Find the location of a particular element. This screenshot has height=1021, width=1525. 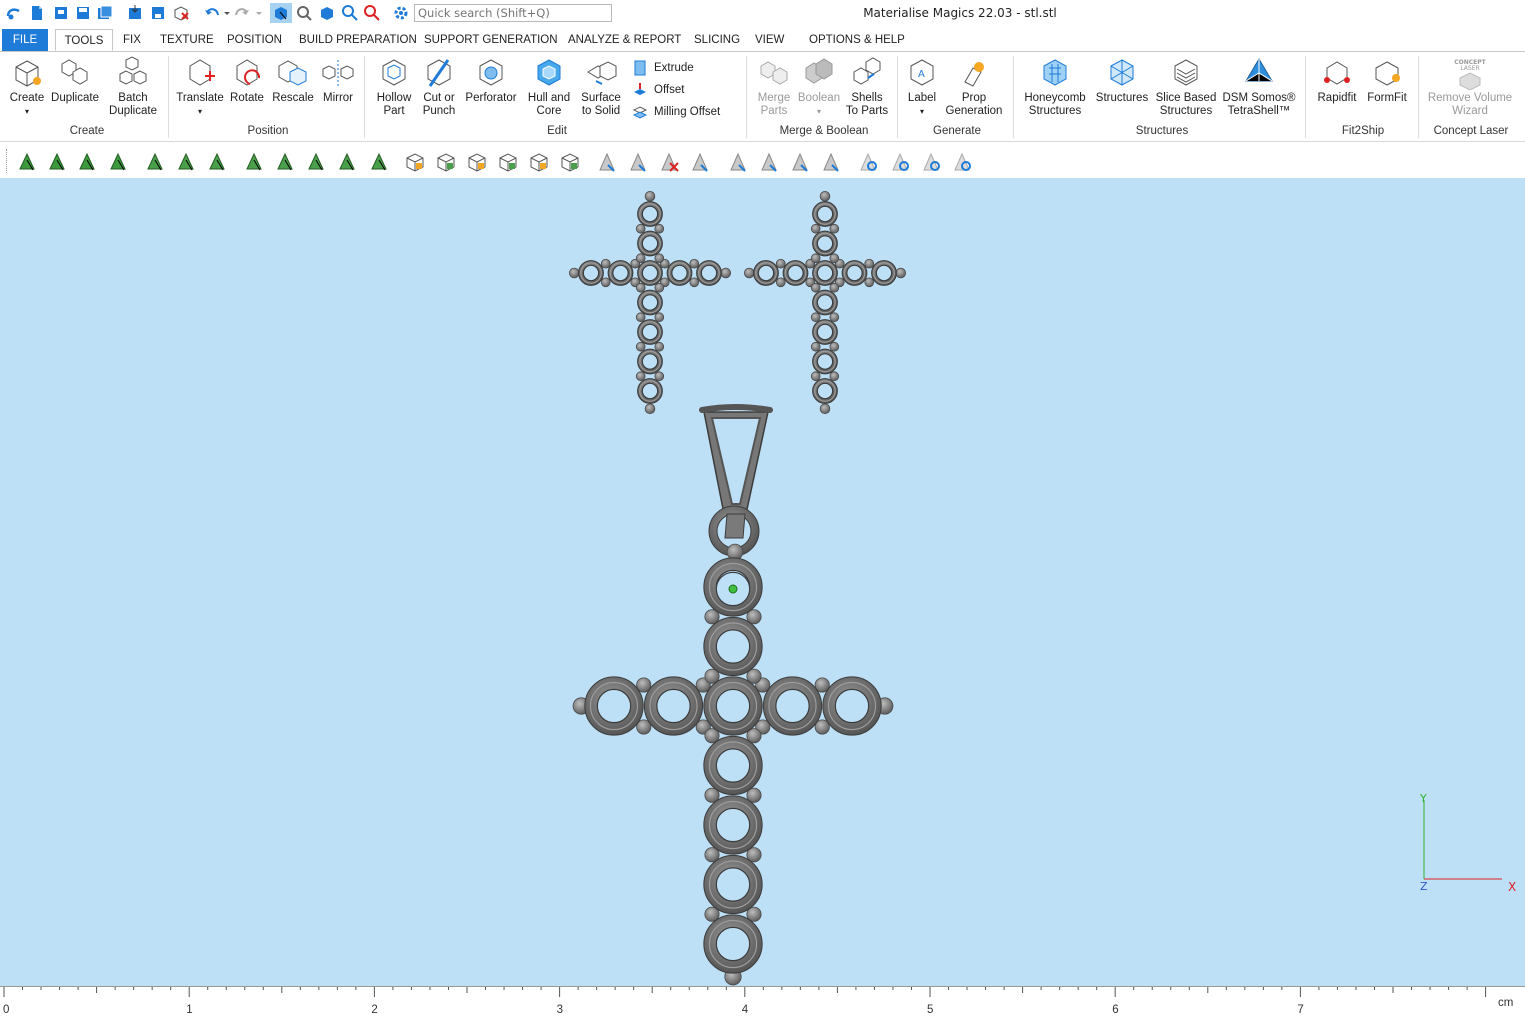

quick-search-input is located at coordinates (513, 13).